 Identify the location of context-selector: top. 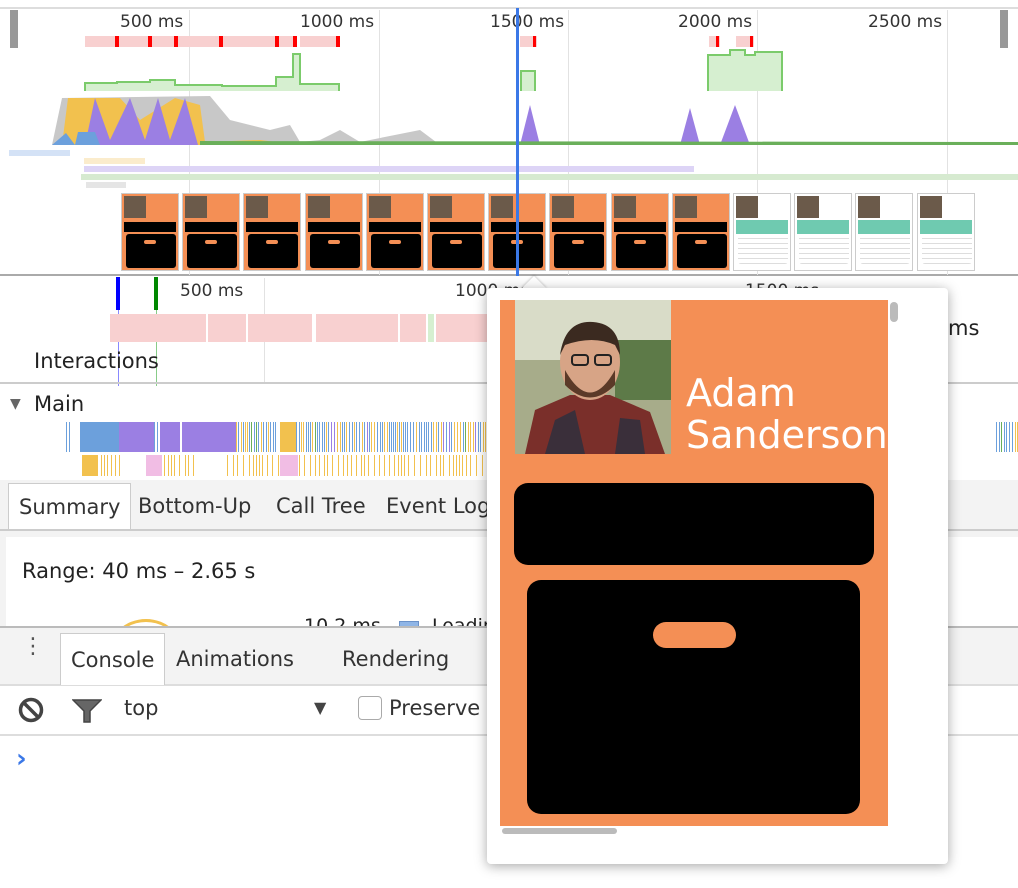
(141, 708).